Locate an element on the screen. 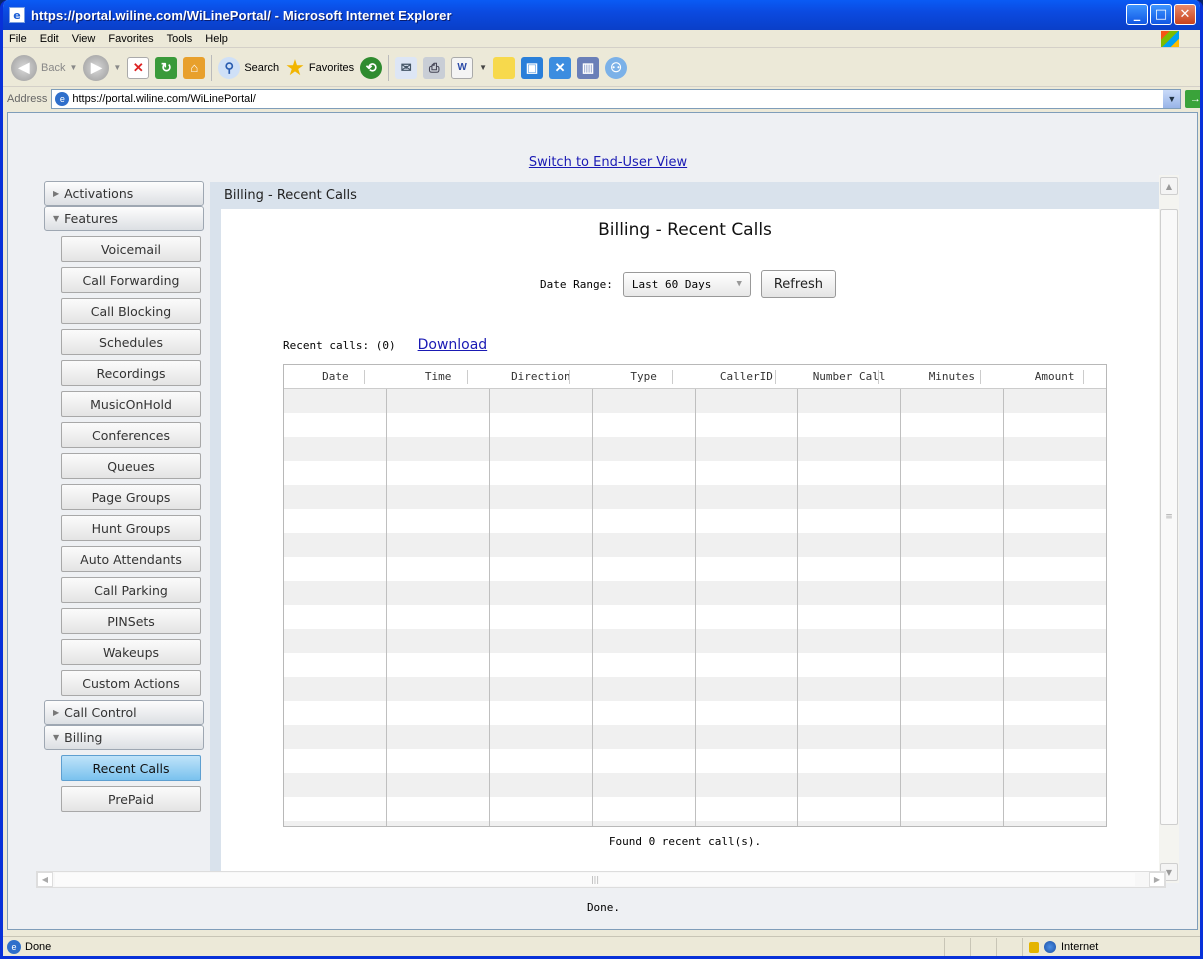 The height and width of the screenshot is (959, 1203). horizontal-scrollbar: ◀ ||| ▶ is located at coordinates (601, 879).